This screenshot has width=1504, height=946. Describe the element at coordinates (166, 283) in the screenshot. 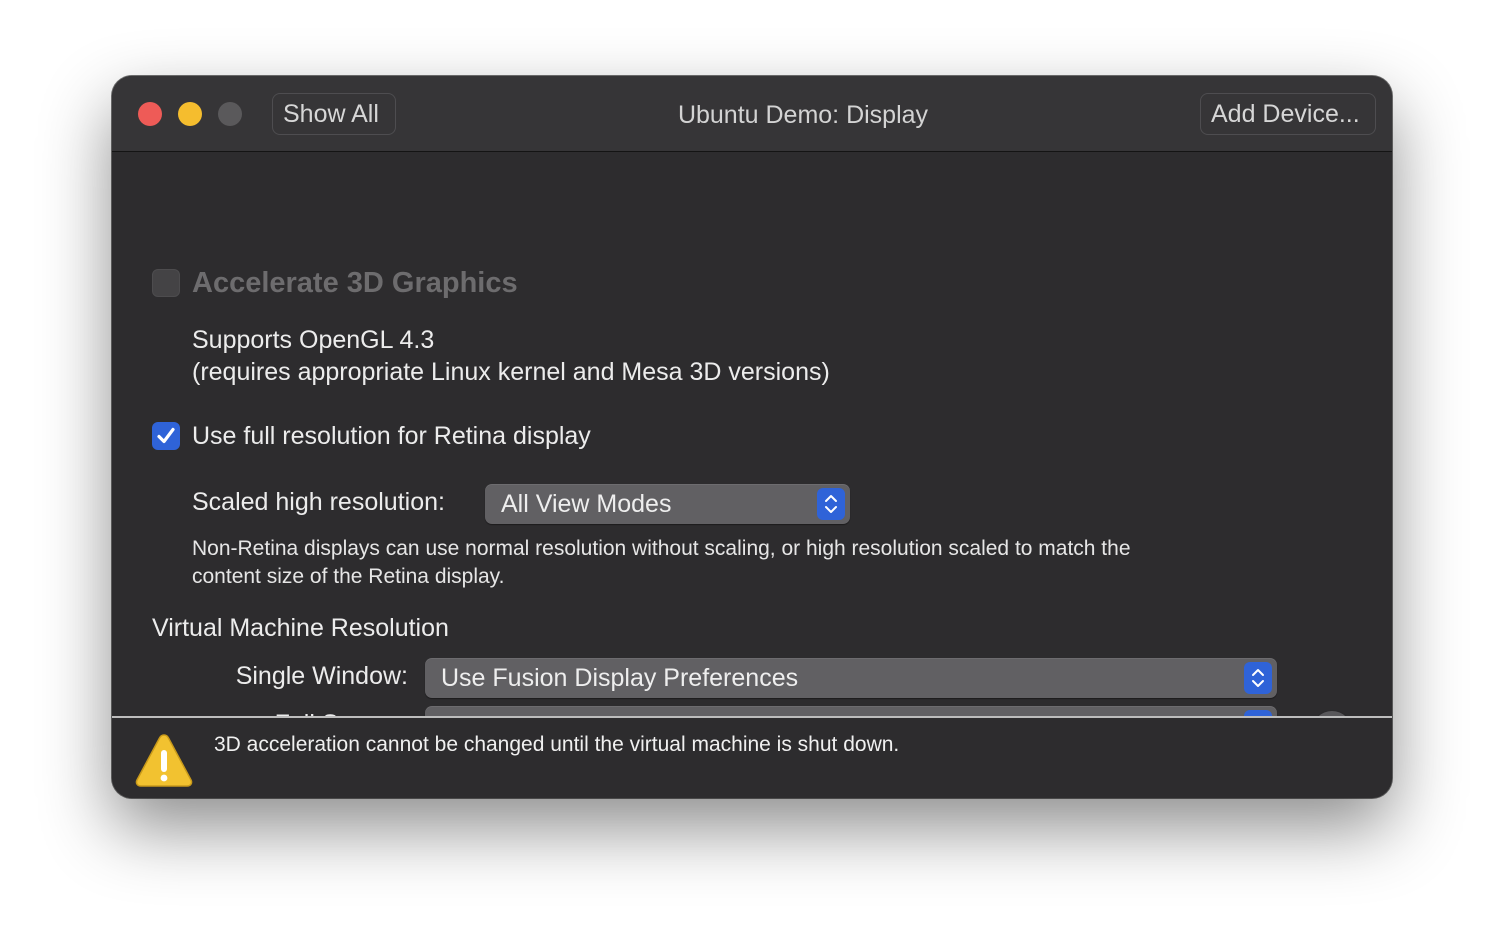

I see `accelerate-3d-checkbox` at that location.